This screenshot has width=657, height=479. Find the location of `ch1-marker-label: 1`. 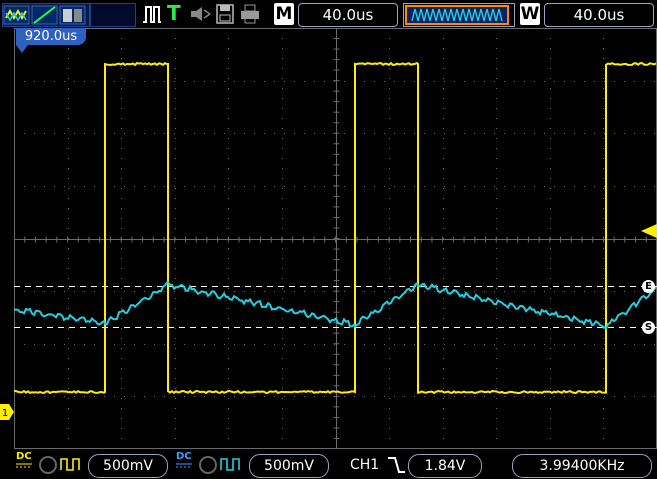

ch1-marker-label: 1 is located at coordinates (5, 413).